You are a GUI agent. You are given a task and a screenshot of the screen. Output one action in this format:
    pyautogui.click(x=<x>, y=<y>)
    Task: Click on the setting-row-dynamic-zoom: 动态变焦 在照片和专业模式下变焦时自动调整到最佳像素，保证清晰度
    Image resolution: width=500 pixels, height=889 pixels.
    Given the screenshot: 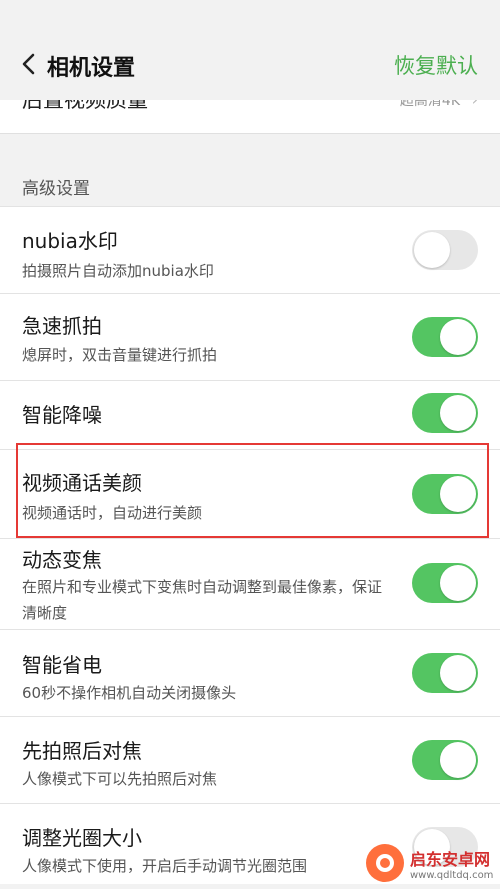 What is the action you would take?
    pyautogui.click(x=250, y=583)
    